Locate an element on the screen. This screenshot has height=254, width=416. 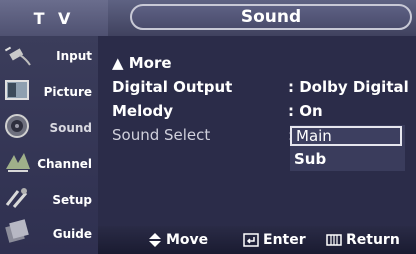
enter-hint: Enter is located at coordinates (274, 240).